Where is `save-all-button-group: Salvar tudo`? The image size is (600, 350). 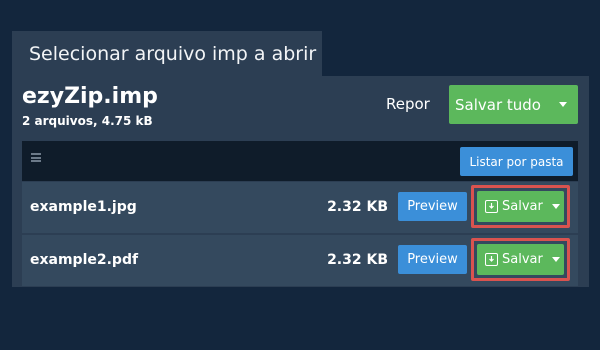 save-all-button-group: Salvar tudo is located at coordinates (513, 104).